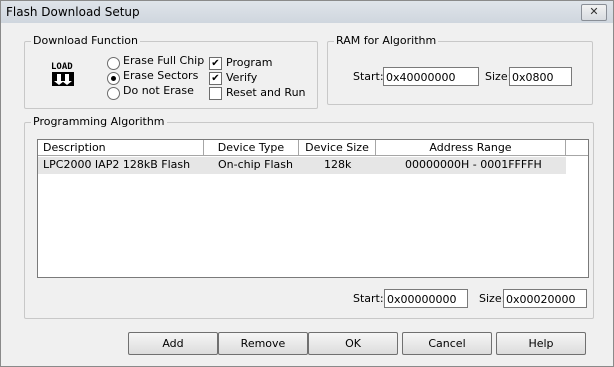  I want to click on load-icon-text: LOAD, so click(62, 67).